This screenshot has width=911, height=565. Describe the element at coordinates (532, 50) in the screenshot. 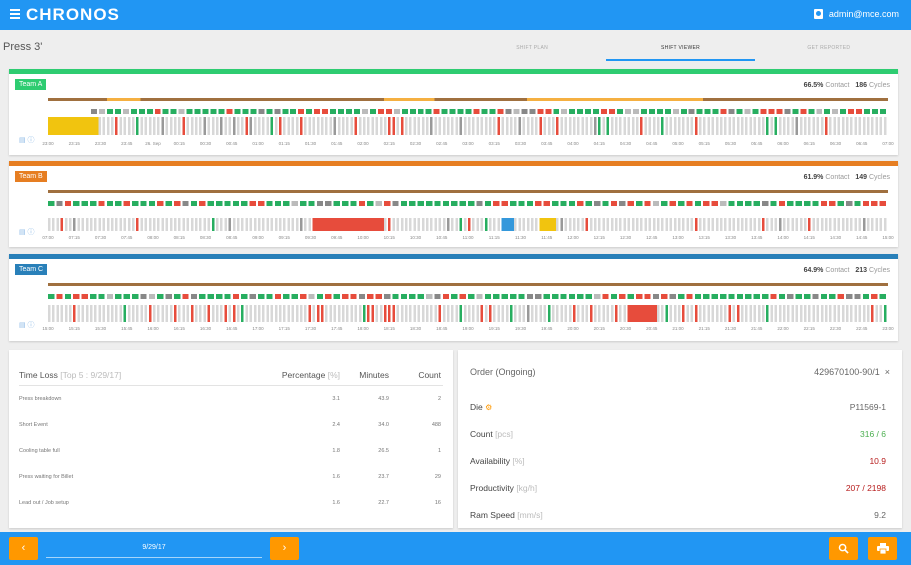

I see `tab-shift-plan: SHIFT PLAN` at that location.